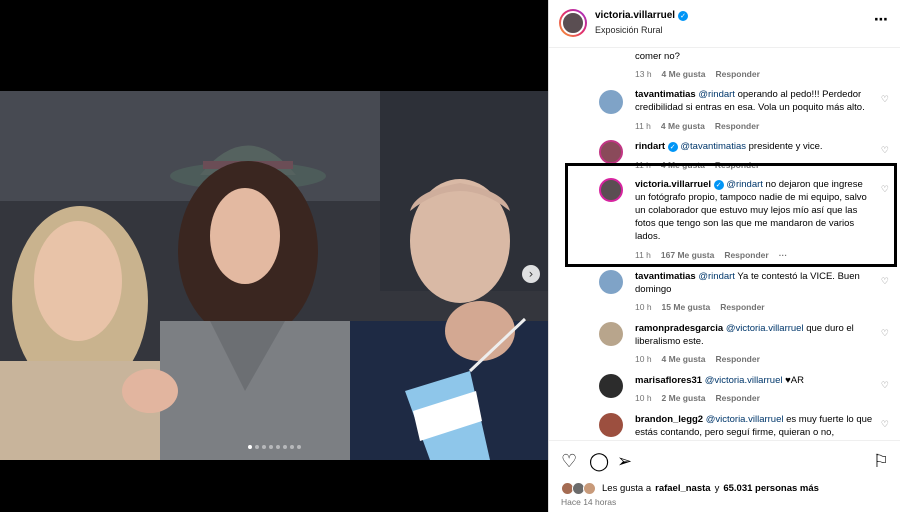  I want to click on likes-user: rafael_nasta, so click(682, 488).